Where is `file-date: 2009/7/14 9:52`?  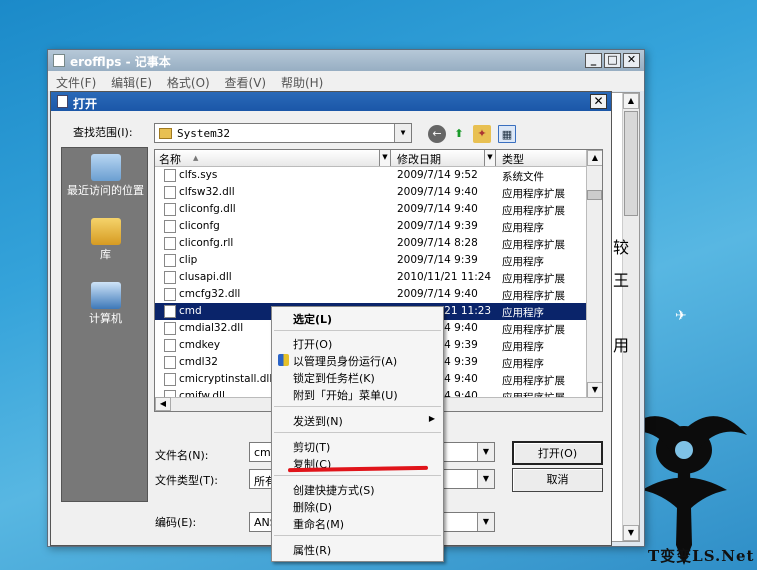
file-date: 2009/7/14 9:52 is located at coordinates (437, 175).